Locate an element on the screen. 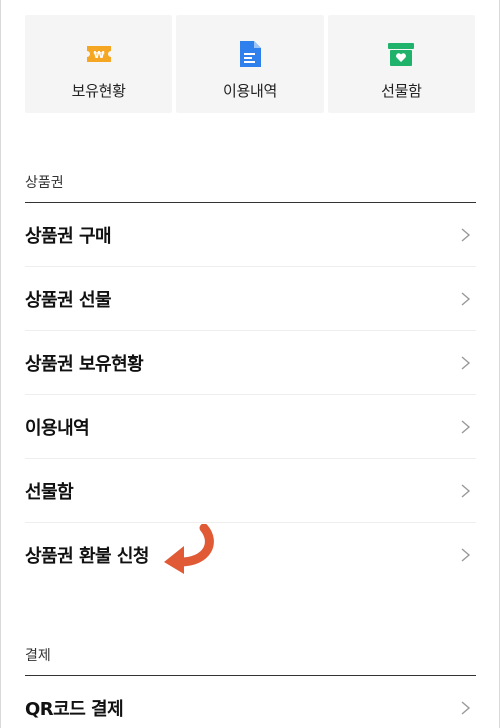 This screenshot has width=500, height=728. highlight-arrow-icon is located at coordinates (189, 549).